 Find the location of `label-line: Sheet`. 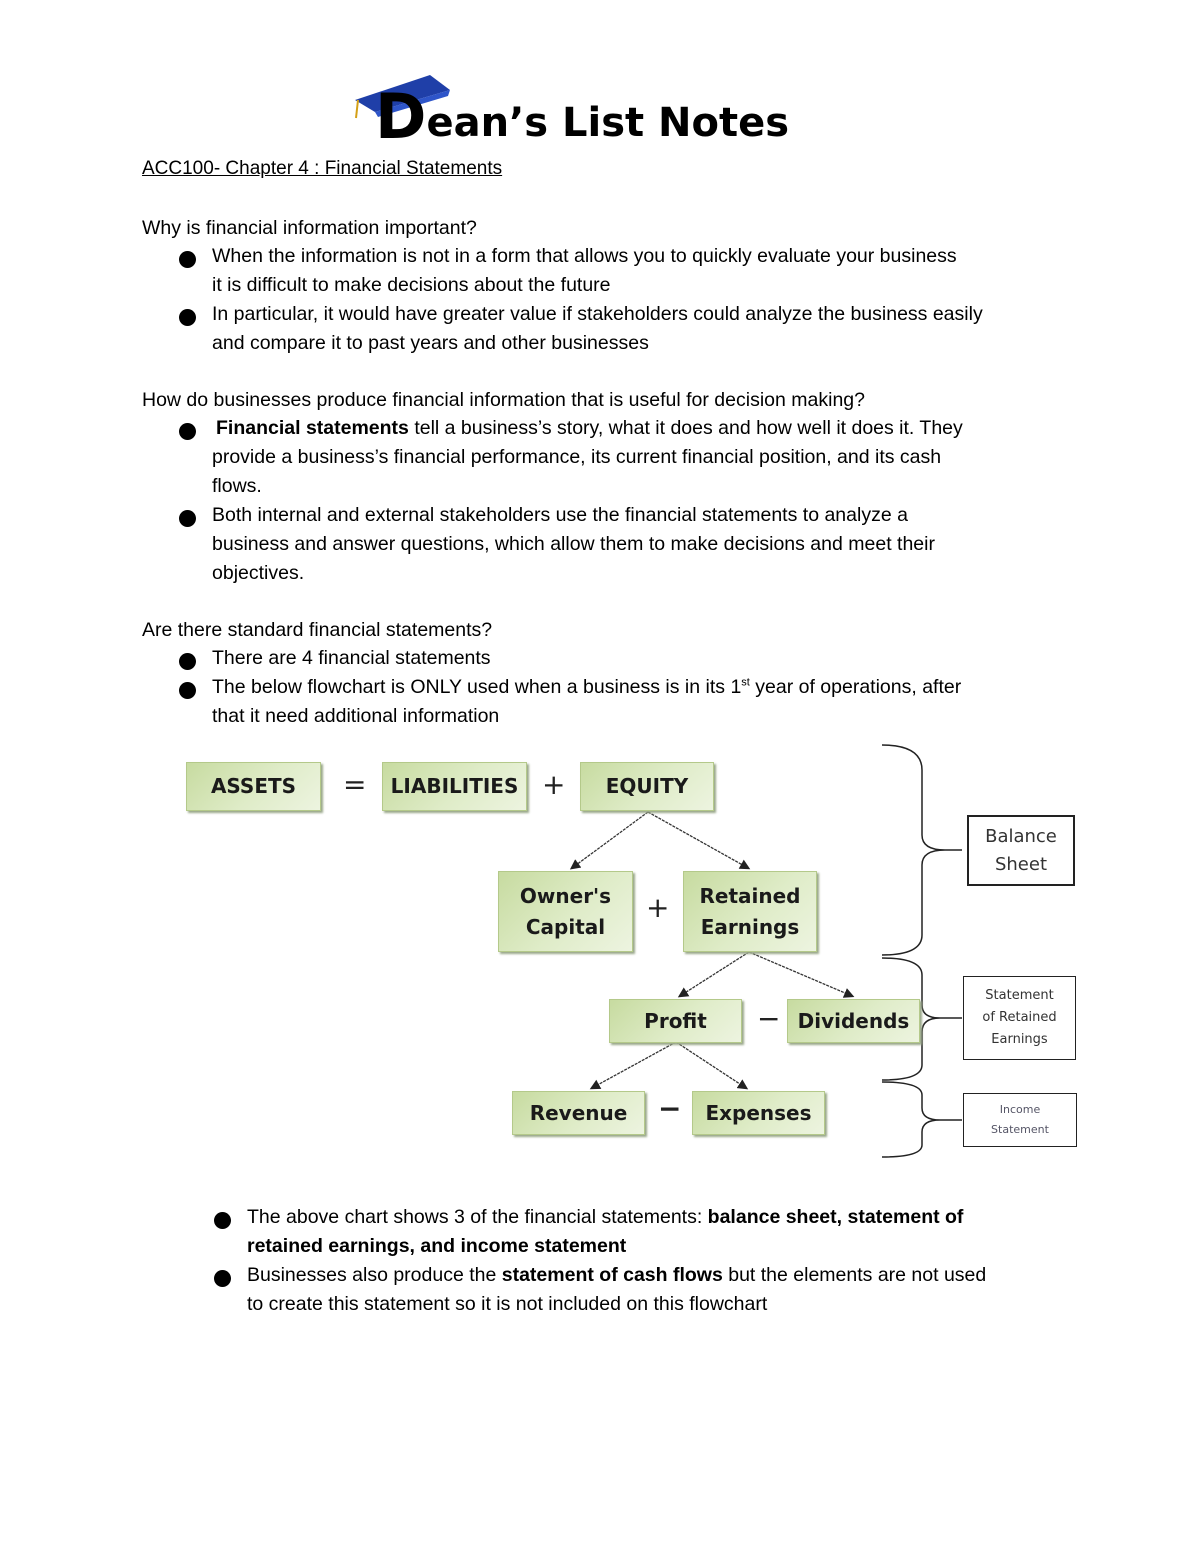

label-line: Sheet is located at coordinates (1021, 864).